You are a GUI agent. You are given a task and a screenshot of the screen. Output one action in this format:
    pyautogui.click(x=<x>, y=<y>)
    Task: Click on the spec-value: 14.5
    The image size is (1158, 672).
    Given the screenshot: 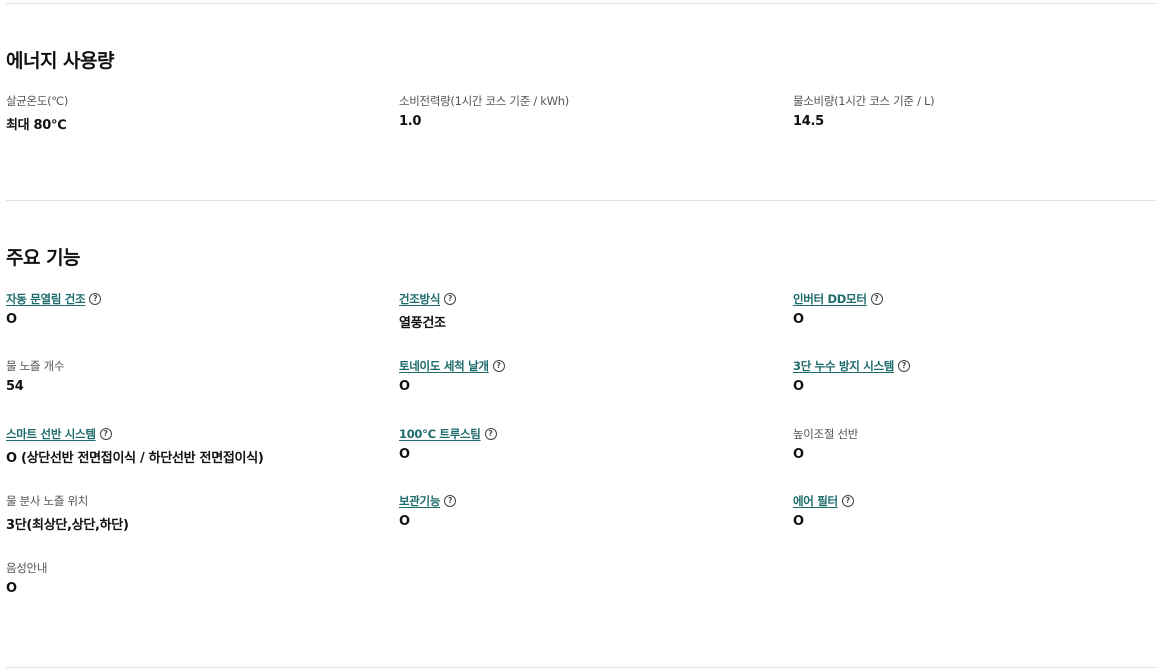 What is the action you would take?
    pyautogui.click(x=808, y=121)
    